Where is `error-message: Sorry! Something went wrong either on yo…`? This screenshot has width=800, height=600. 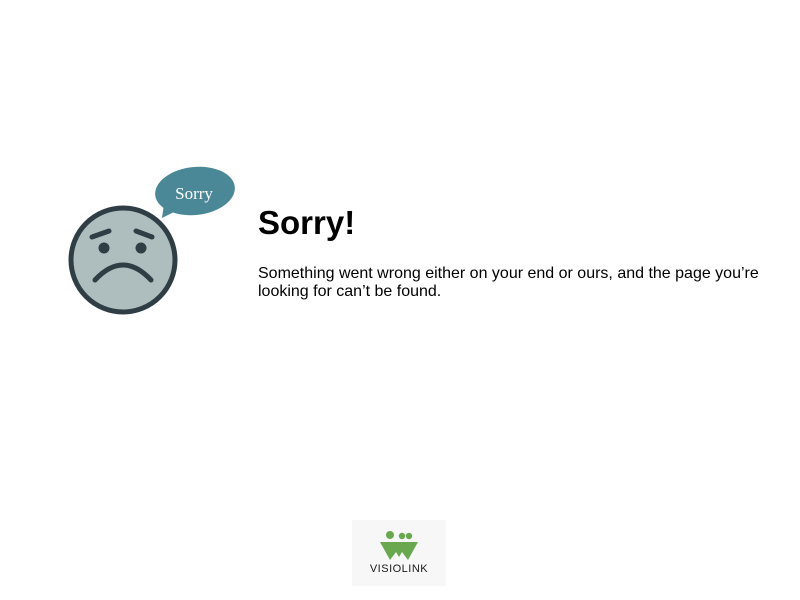
error-message: Sorry! Something went wrong either on yo… is located at coordinates (513, 252).